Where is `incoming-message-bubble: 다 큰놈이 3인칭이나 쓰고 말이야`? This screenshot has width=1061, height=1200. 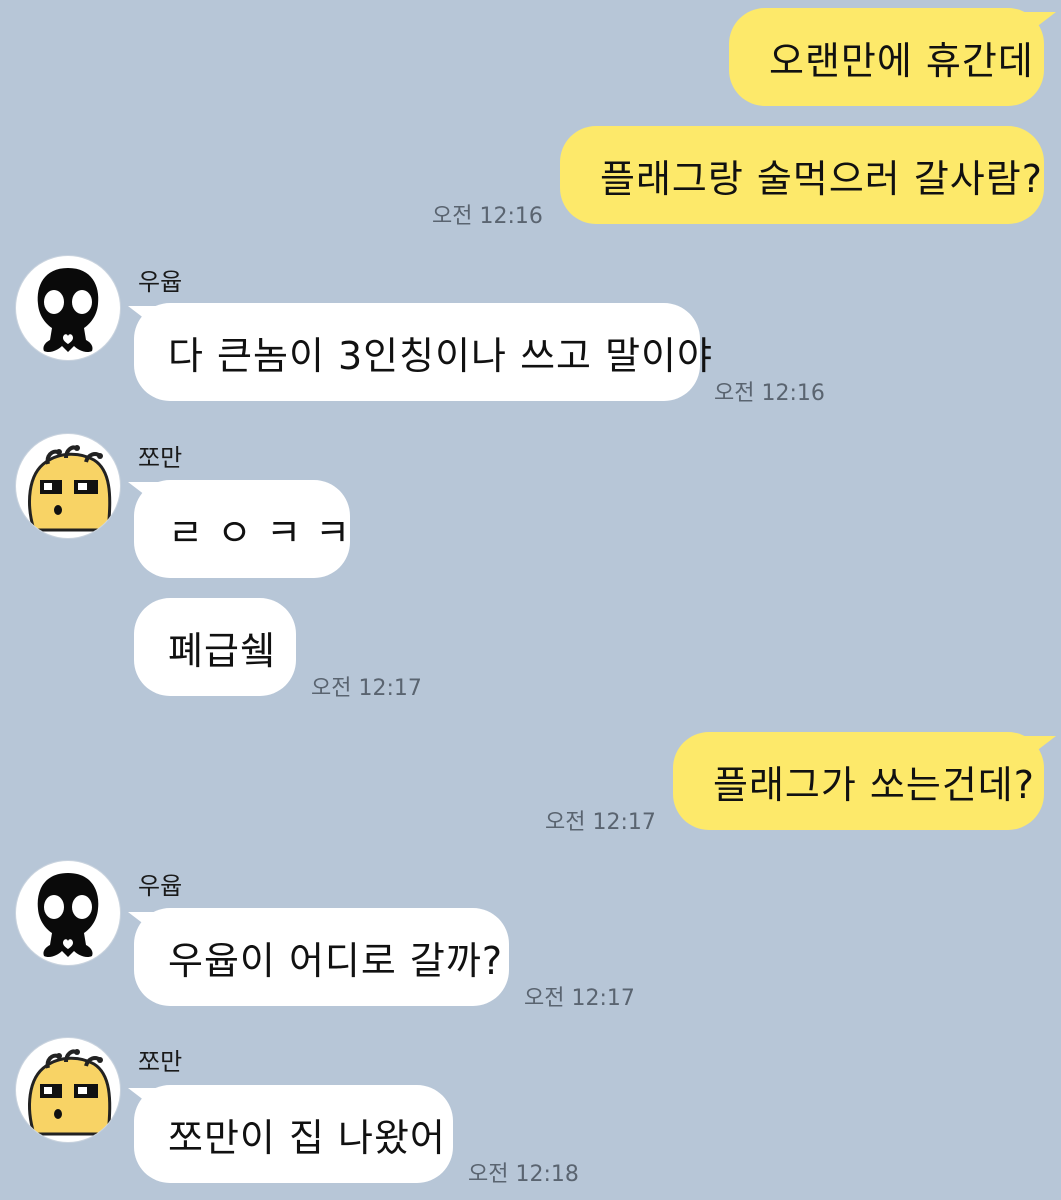
incoming-message-bubble: 다 큰놈이 3인칭이나 쓰고 말이야 is located at coordinates (423, 352).